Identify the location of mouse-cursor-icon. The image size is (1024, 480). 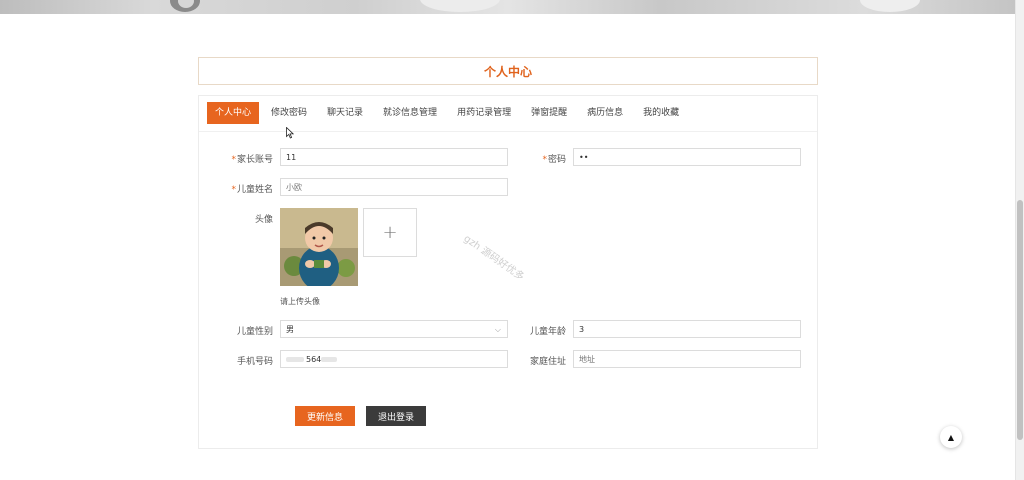
(290, 133).